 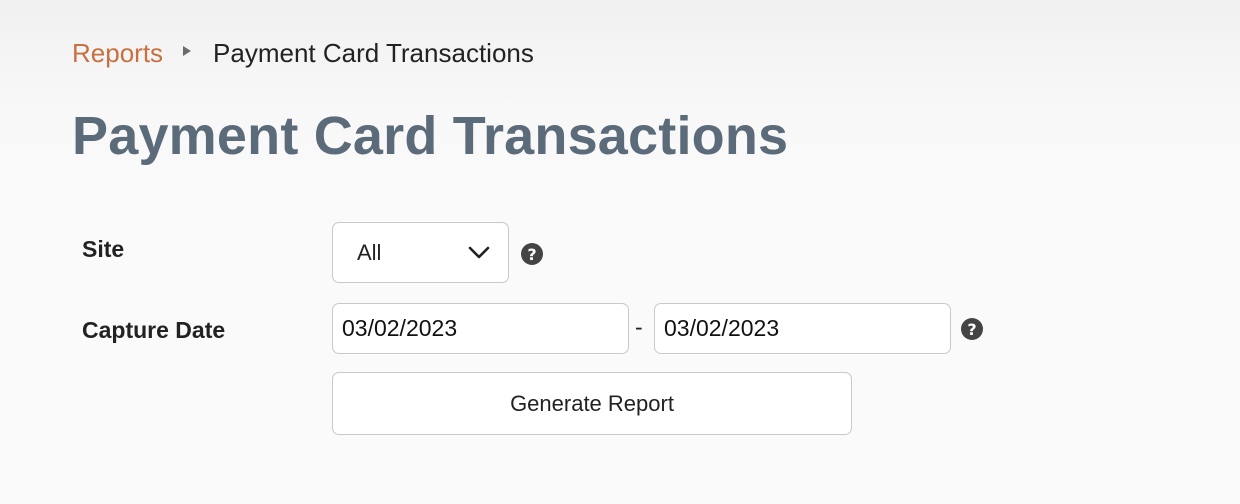 I want to click on capture-date-from-input, so click(x=480, y=328).